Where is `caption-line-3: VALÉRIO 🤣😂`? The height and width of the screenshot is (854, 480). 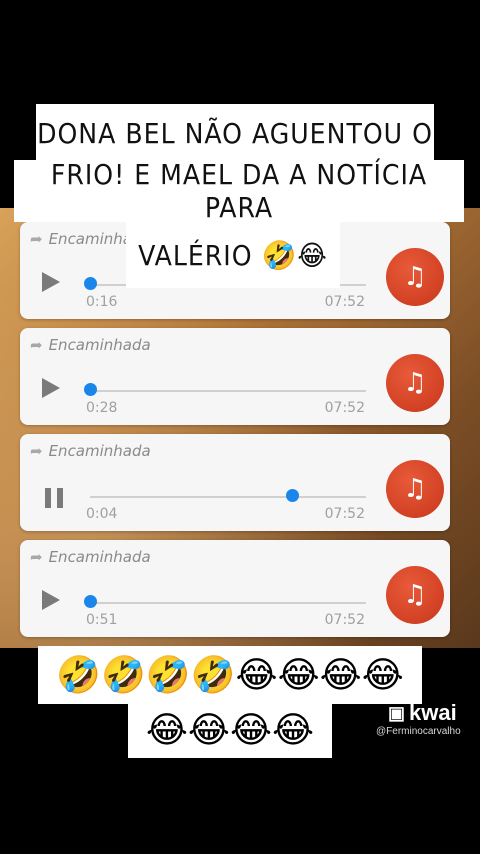 caption-line-3: VALÉRIO 🤣😂 is located at coordinates (233, 255).